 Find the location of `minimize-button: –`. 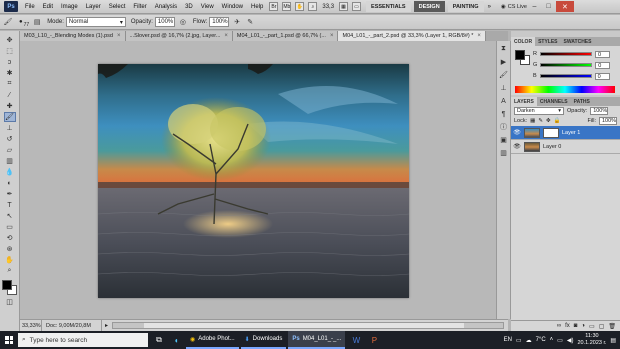

minimize-button: – is located at coordinates (534, 6).